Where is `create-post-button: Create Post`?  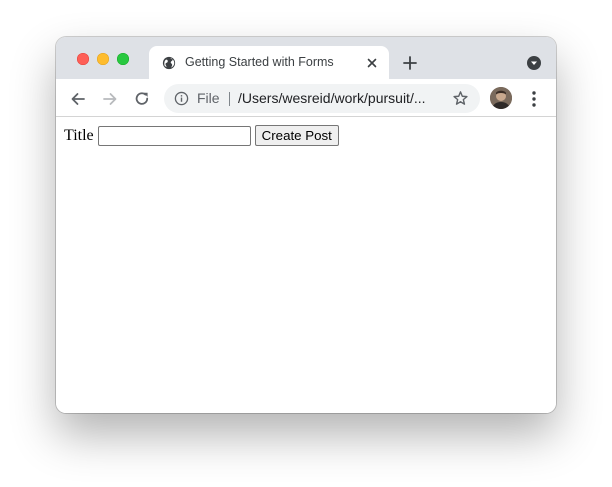 create-post-button: Create Post is located at coordinates (296, 135).